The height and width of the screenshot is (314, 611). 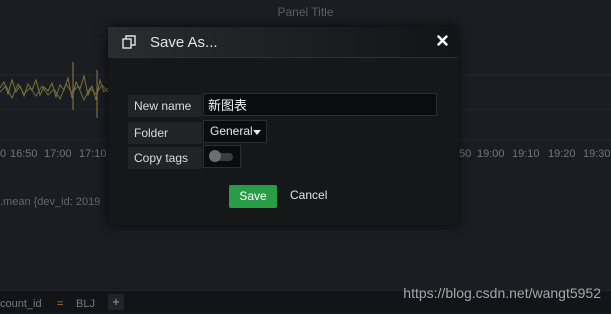 What do you see at coordinates (165, 133) in the screenshot?
I see `folder-label: Folder` at bounding box center [165, 133].